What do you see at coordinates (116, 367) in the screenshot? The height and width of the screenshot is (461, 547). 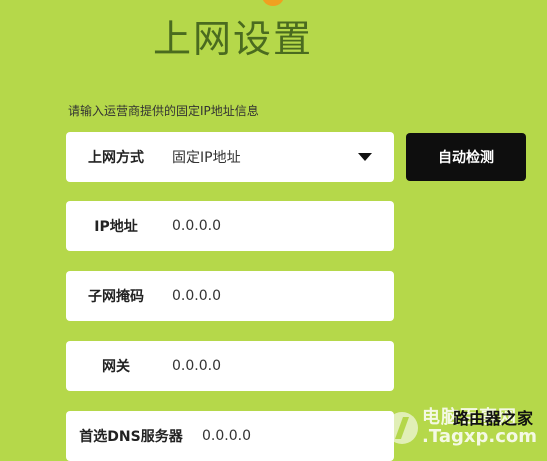 I see `gateway-label: 网关` at bounding box center [116, 367].